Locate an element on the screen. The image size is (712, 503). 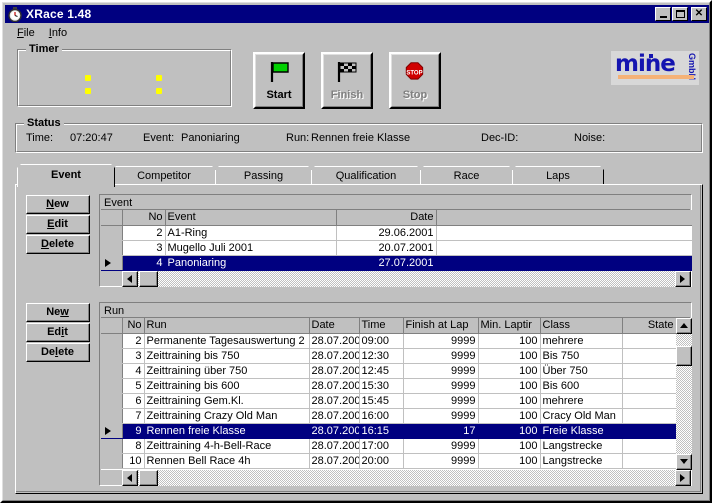
finish-button: Finish is located at coordinates (347, 80).